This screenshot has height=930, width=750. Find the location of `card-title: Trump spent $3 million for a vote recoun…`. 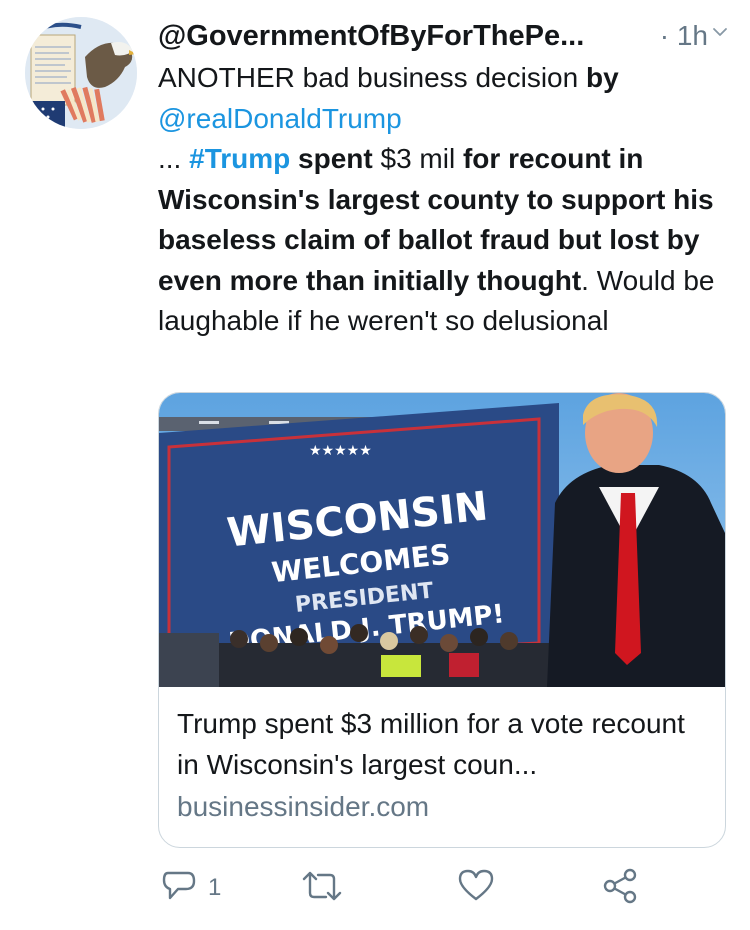

card-title: Trump spent $3 million for a vote recoun… is located at coordinates (444, 744).